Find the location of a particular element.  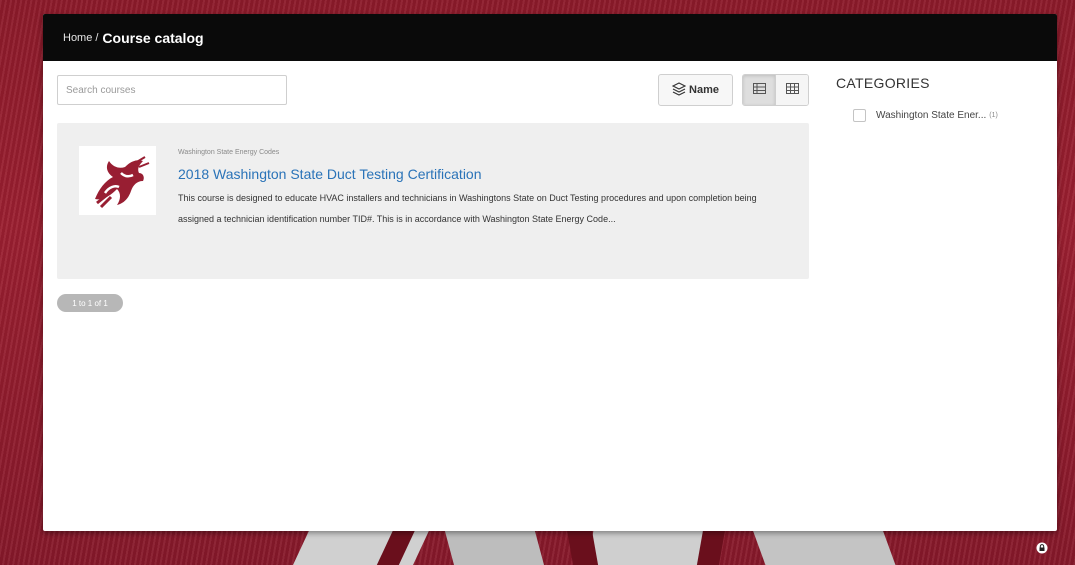

grid-view-button is located at coordinates (791, 90).